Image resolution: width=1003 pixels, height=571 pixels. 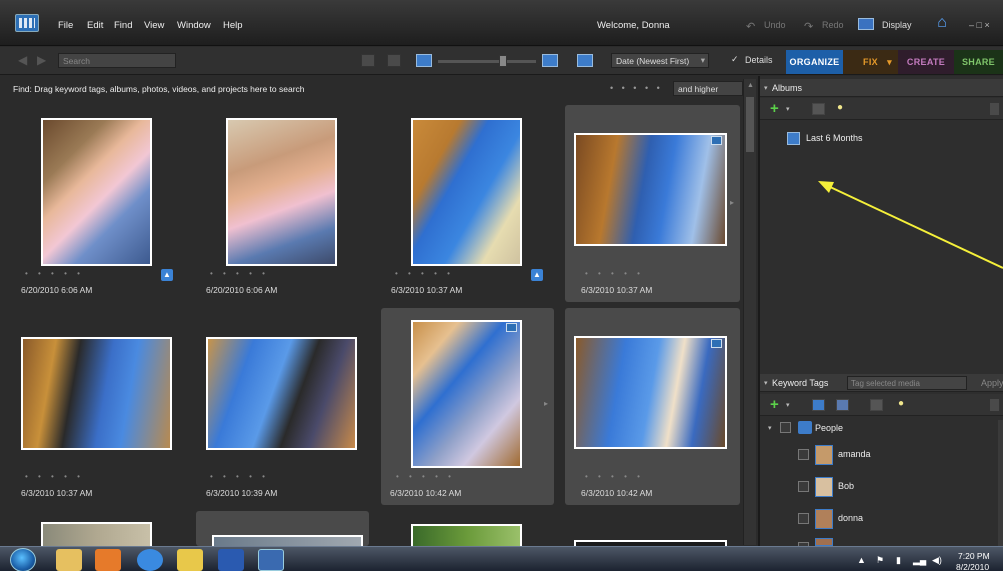 What do you see at coordinates (814, 62) in the screenshot?
I see `tab-organize: ORGANIZE` at bounding box center [814, 62].